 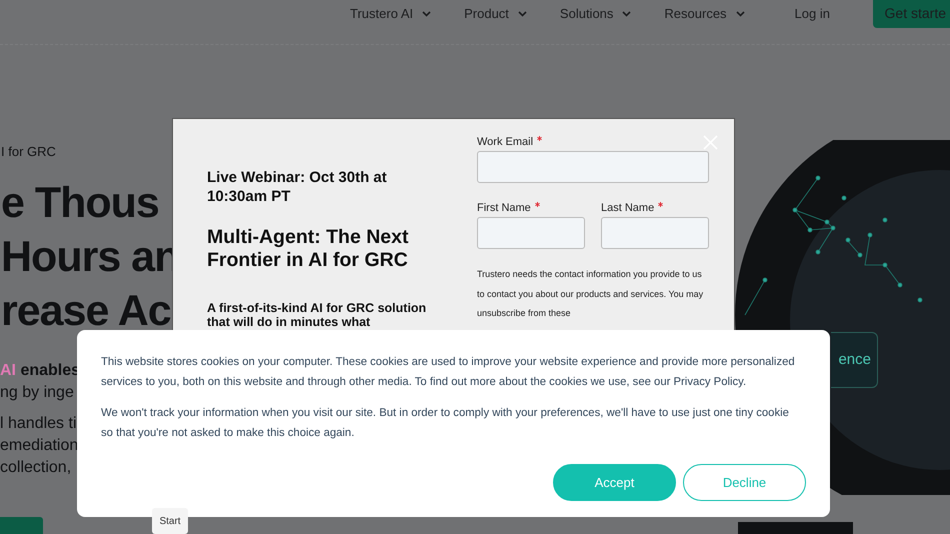 I want to click on field-label: Last Name, so click(x=655, y=207).